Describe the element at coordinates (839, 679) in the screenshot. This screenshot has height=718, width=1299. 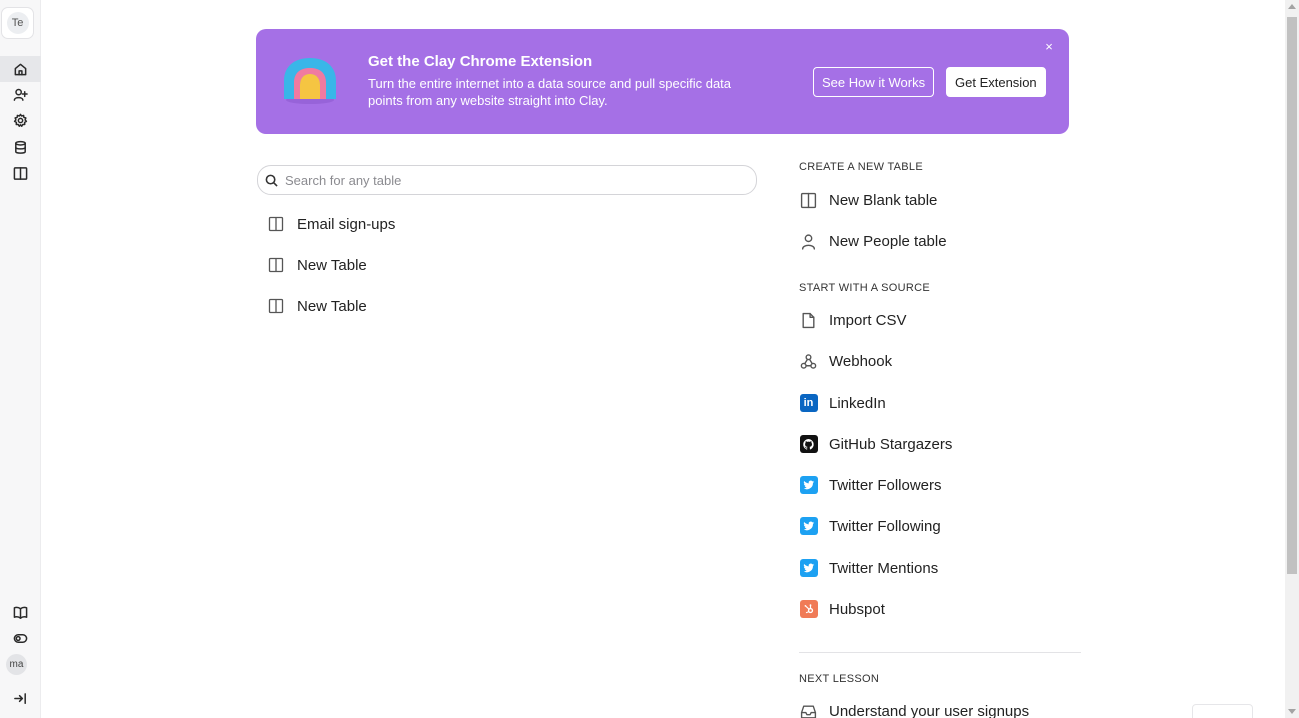
I see `next-lesson-heading: NEXT LESSON` at that location.